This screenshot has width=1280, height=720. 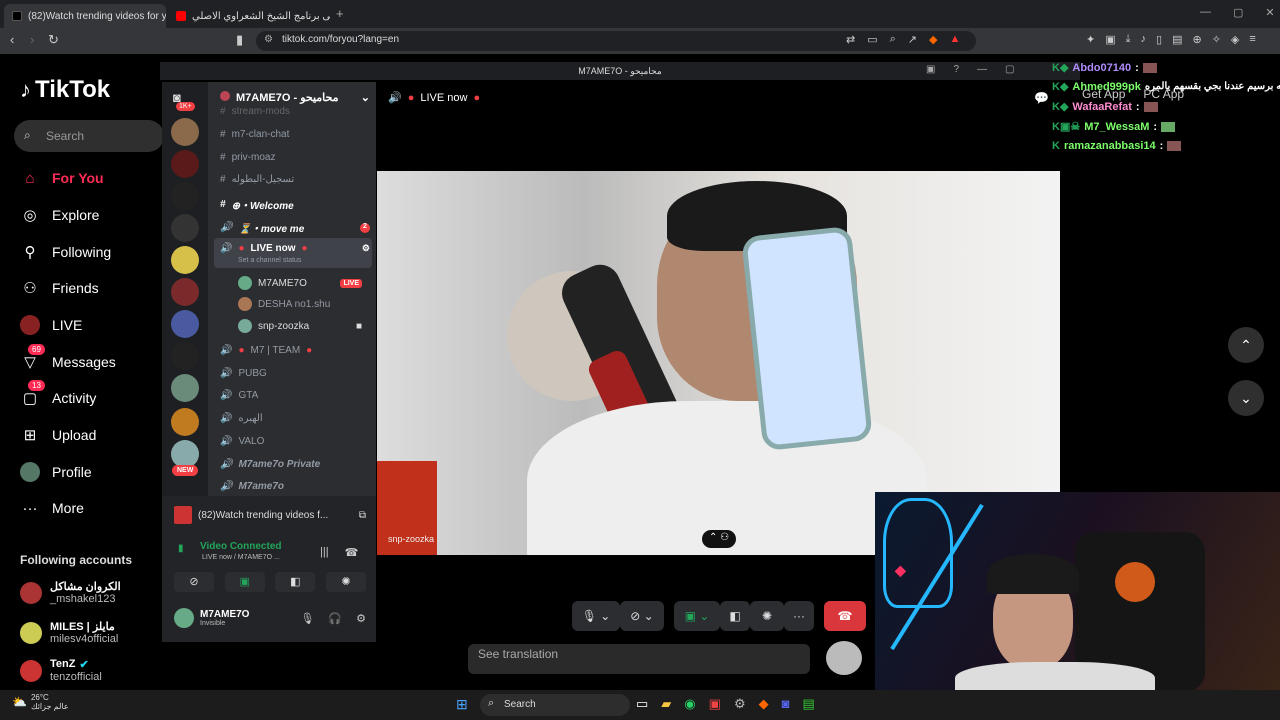 What do you see at coordinates (295, 486) in the screenshot?
I see `channel-item: 🔊 M7ame7o` at bounding box center [295, 486].